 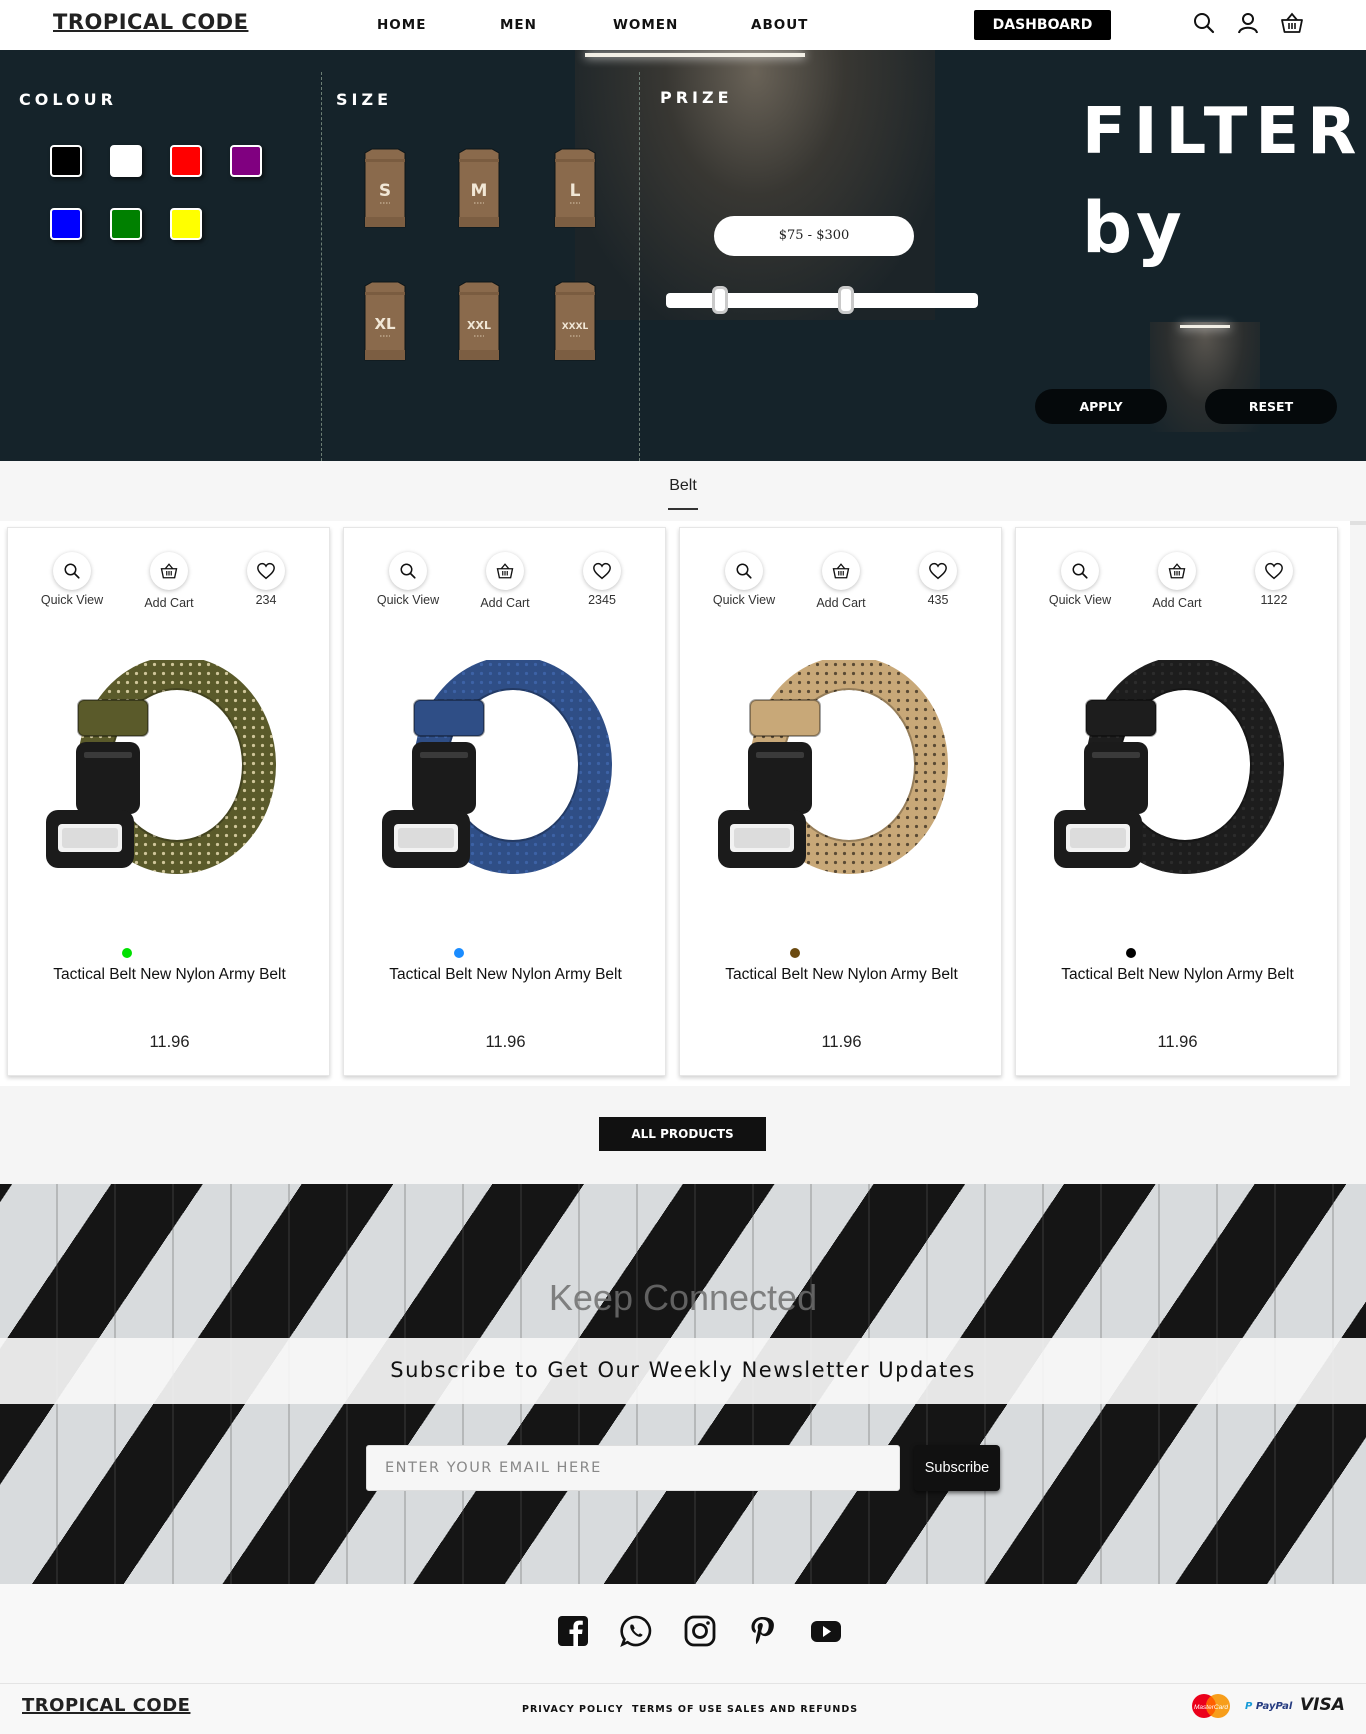 What do you see at coordinates (683, 509) in the screenshot?
I see `active-tab-underline` at bounding box center [683, 509].